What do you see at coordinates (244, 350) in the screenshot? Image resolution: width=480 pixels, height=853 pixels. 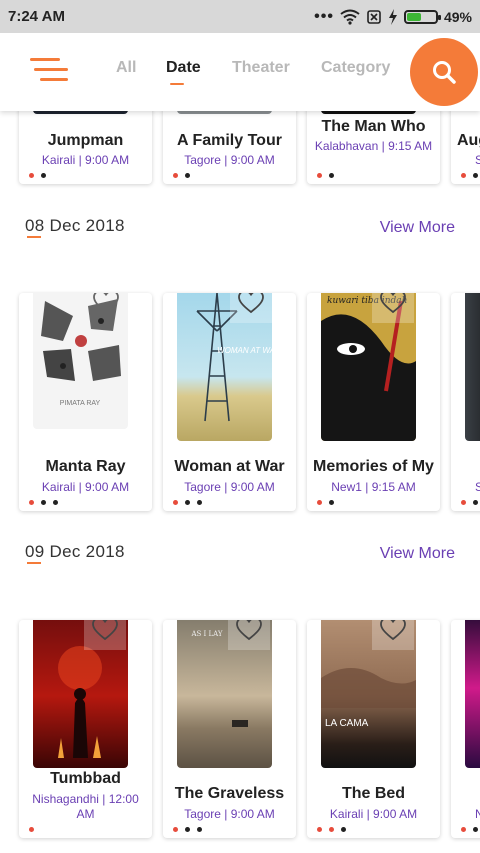 I see `poster-caption: WOMAN AT WAR` at bounding box center [244, 350].